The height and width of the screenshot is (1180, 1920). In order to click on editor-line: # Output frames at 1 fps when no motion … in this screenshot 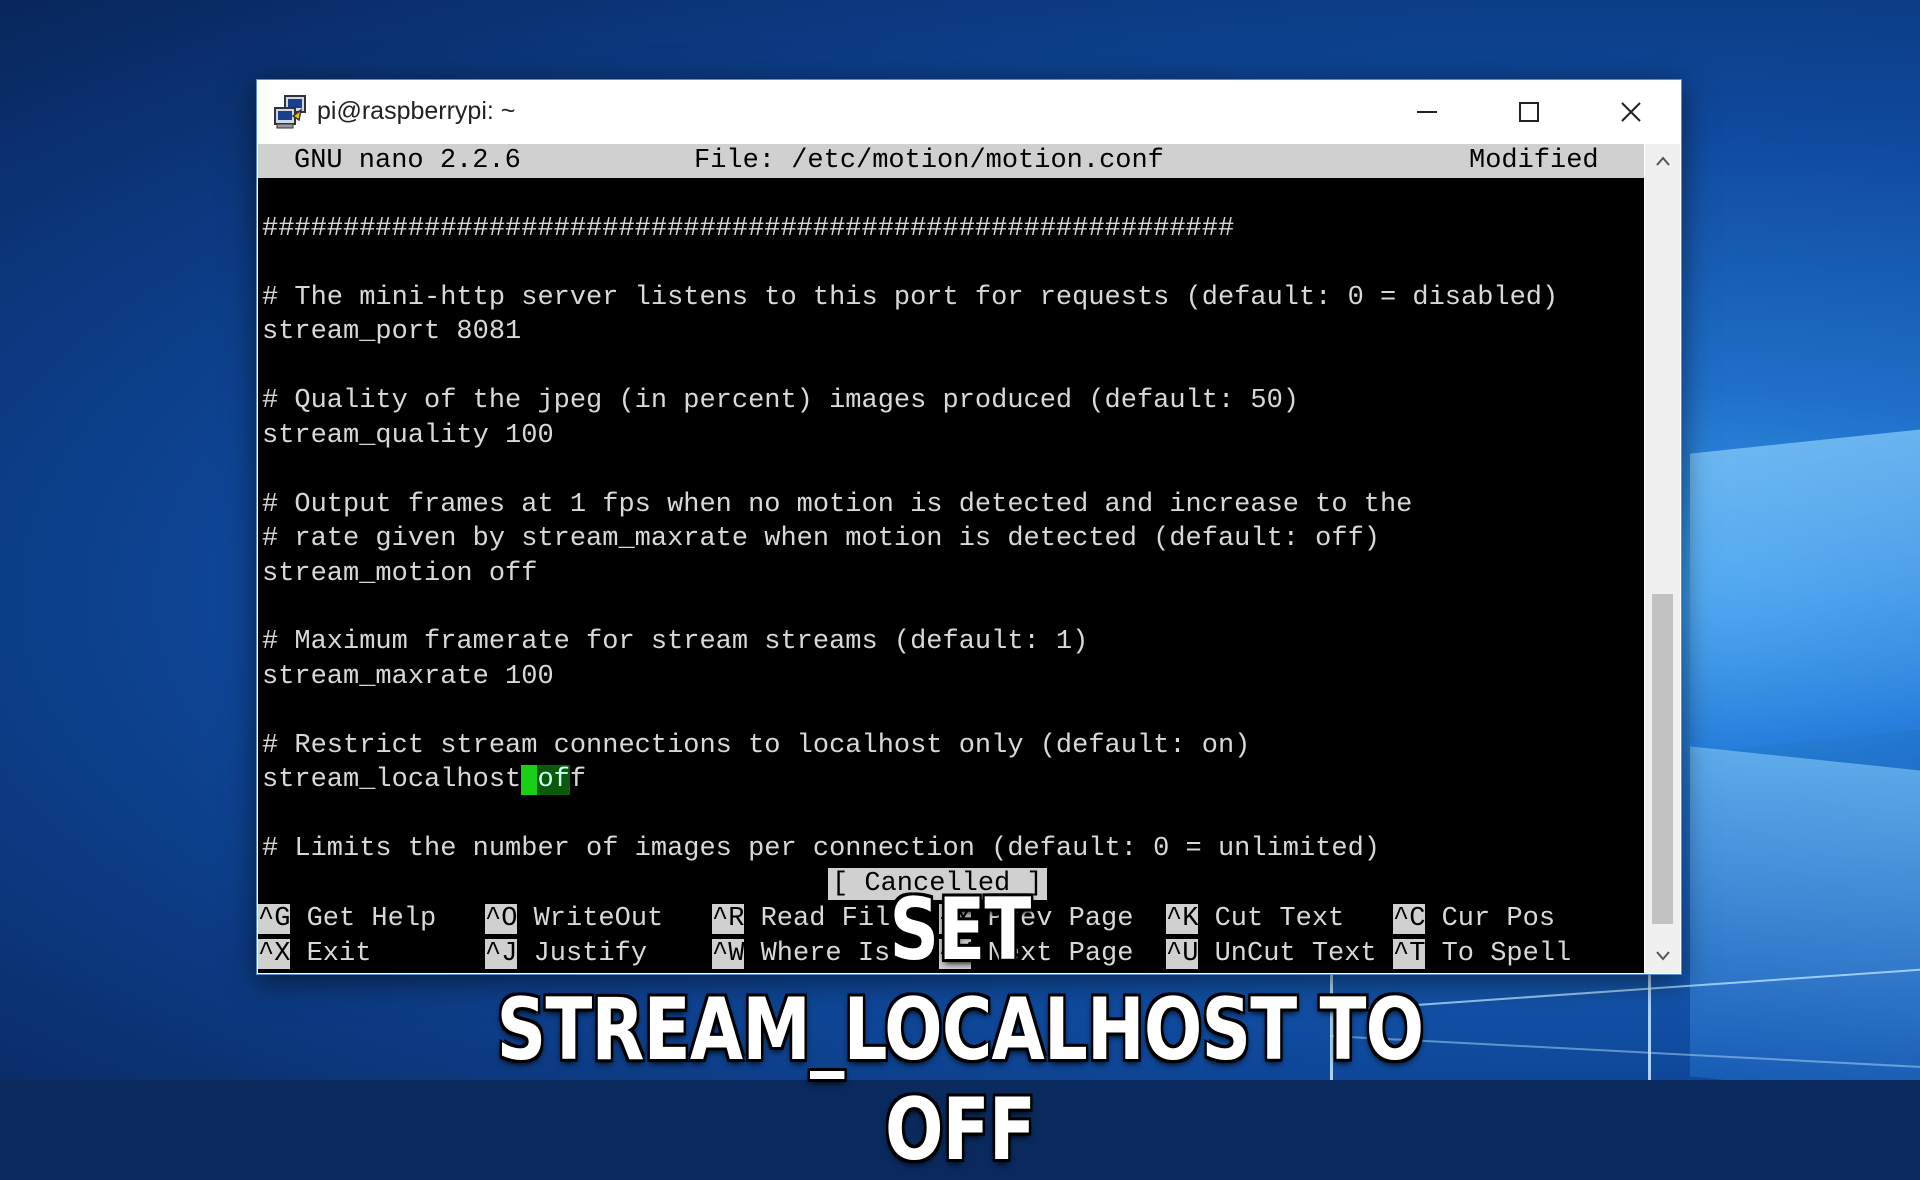, I will do `click(837, 505)`.